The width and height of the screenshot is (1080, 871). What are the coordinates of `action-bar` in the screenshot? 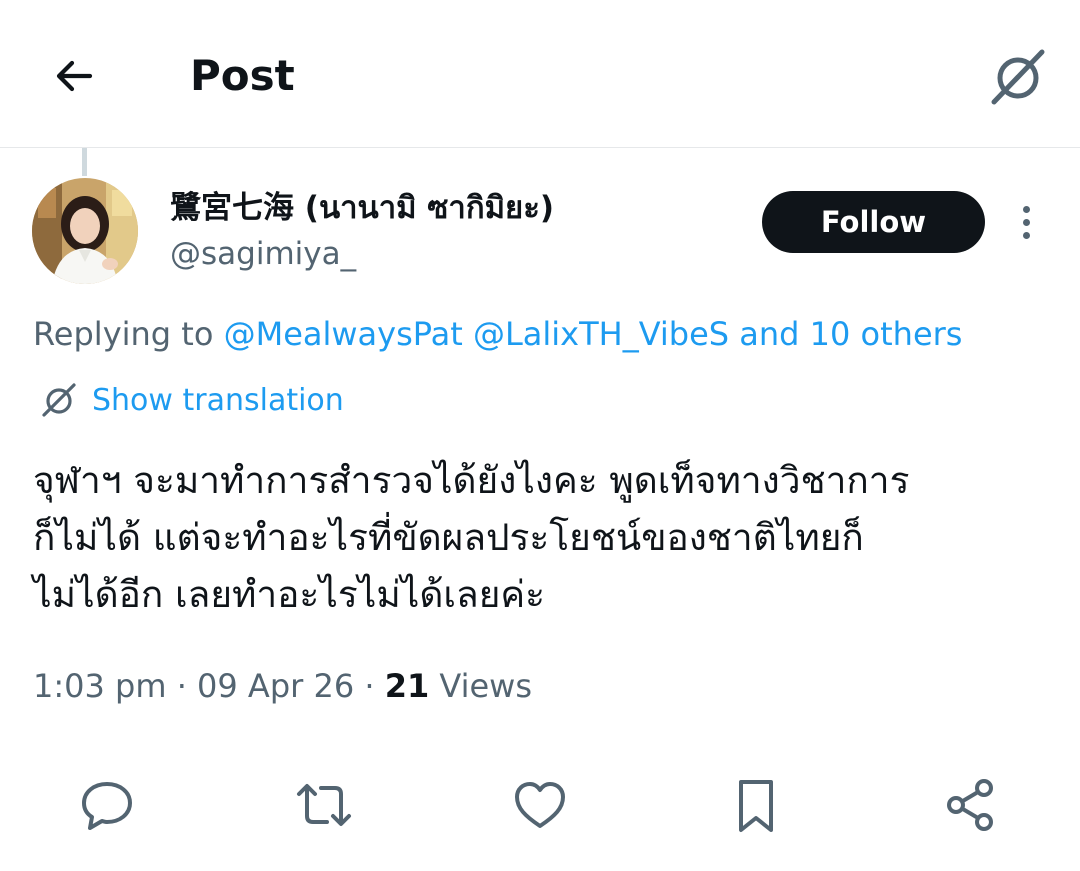 It's located at (540, 805).